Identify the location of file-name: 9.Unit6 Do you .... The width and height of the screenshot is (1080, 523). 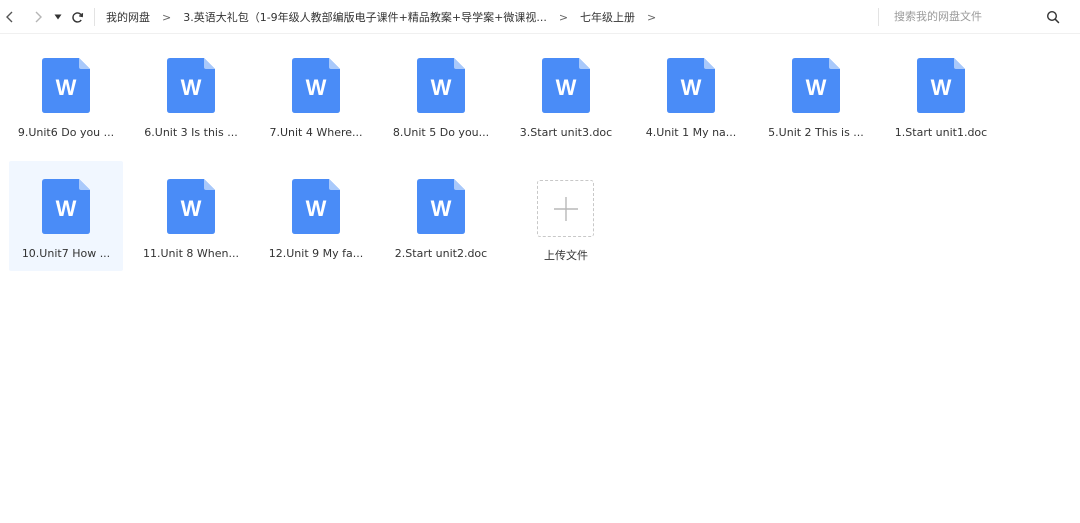
(66, 132).